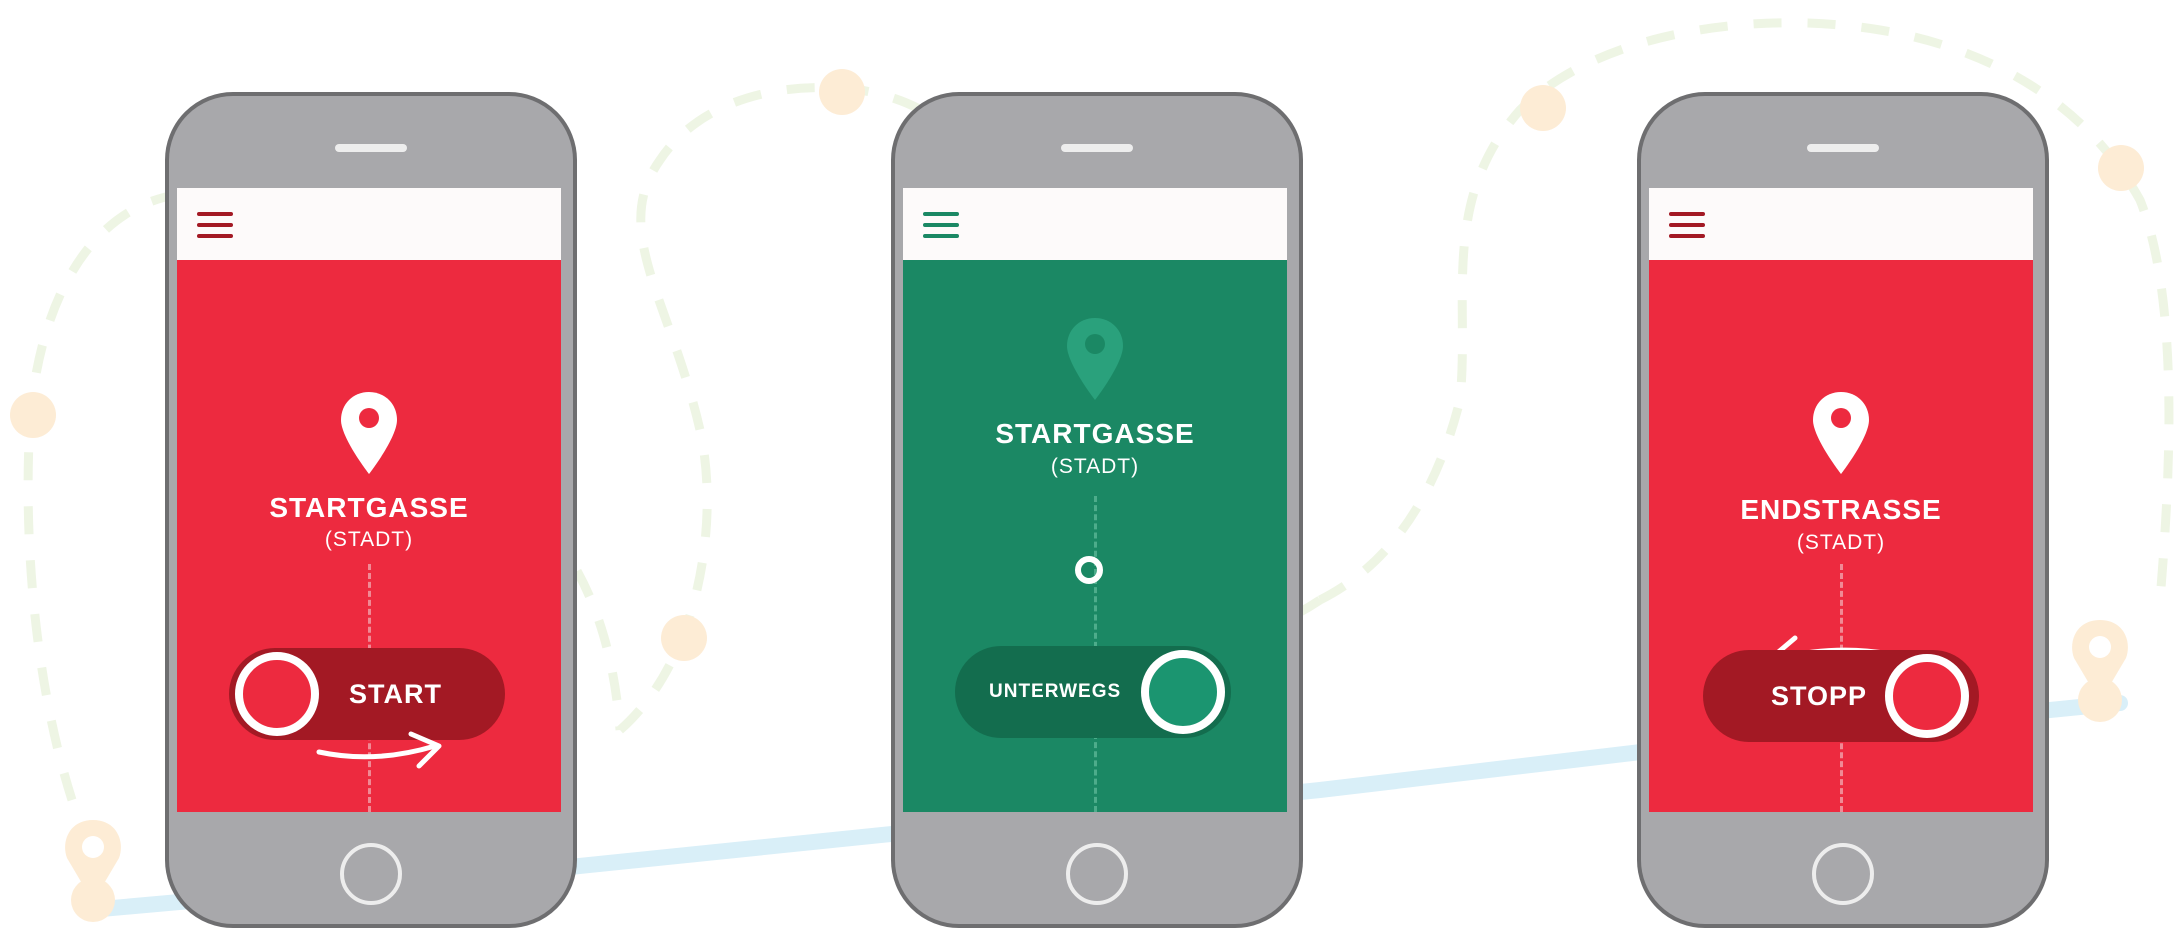  What do you see at coordinates (2100, 671) in the screenshot?
I see `map-pin-marker-right` at bounding box center [2100, 671].